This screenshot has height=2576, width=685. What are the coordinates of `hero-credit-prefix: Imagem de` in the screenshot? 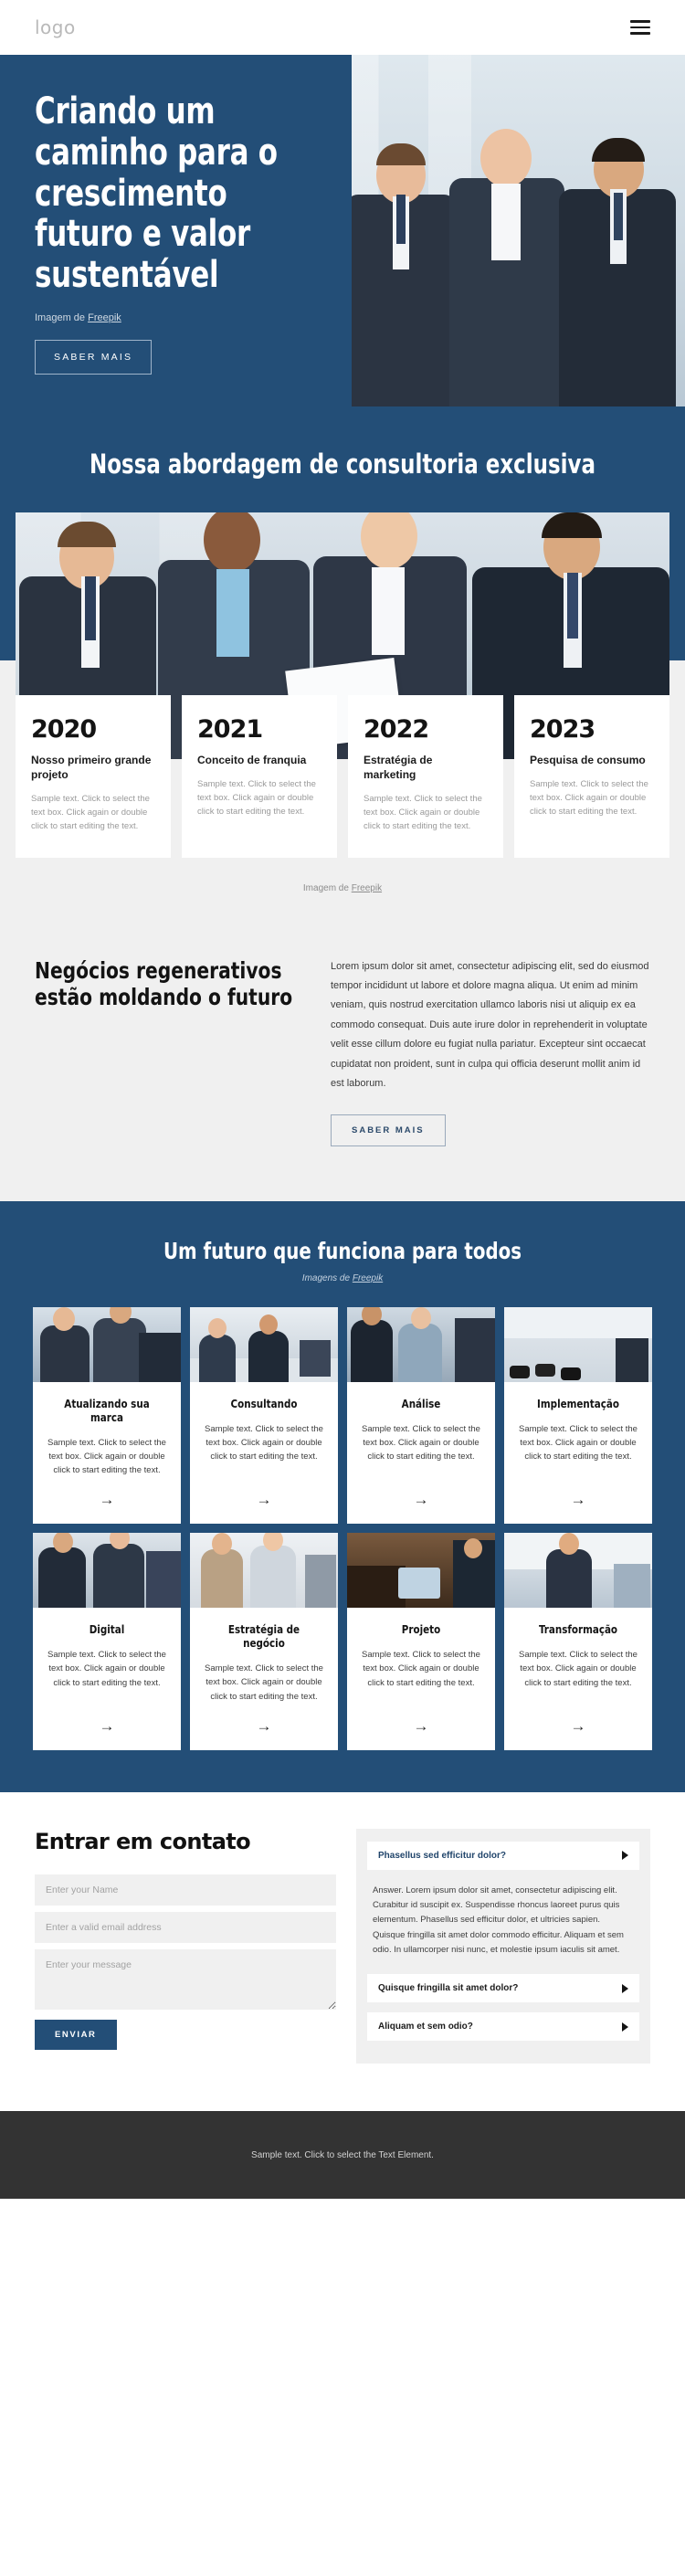 It's located at (62, 317).